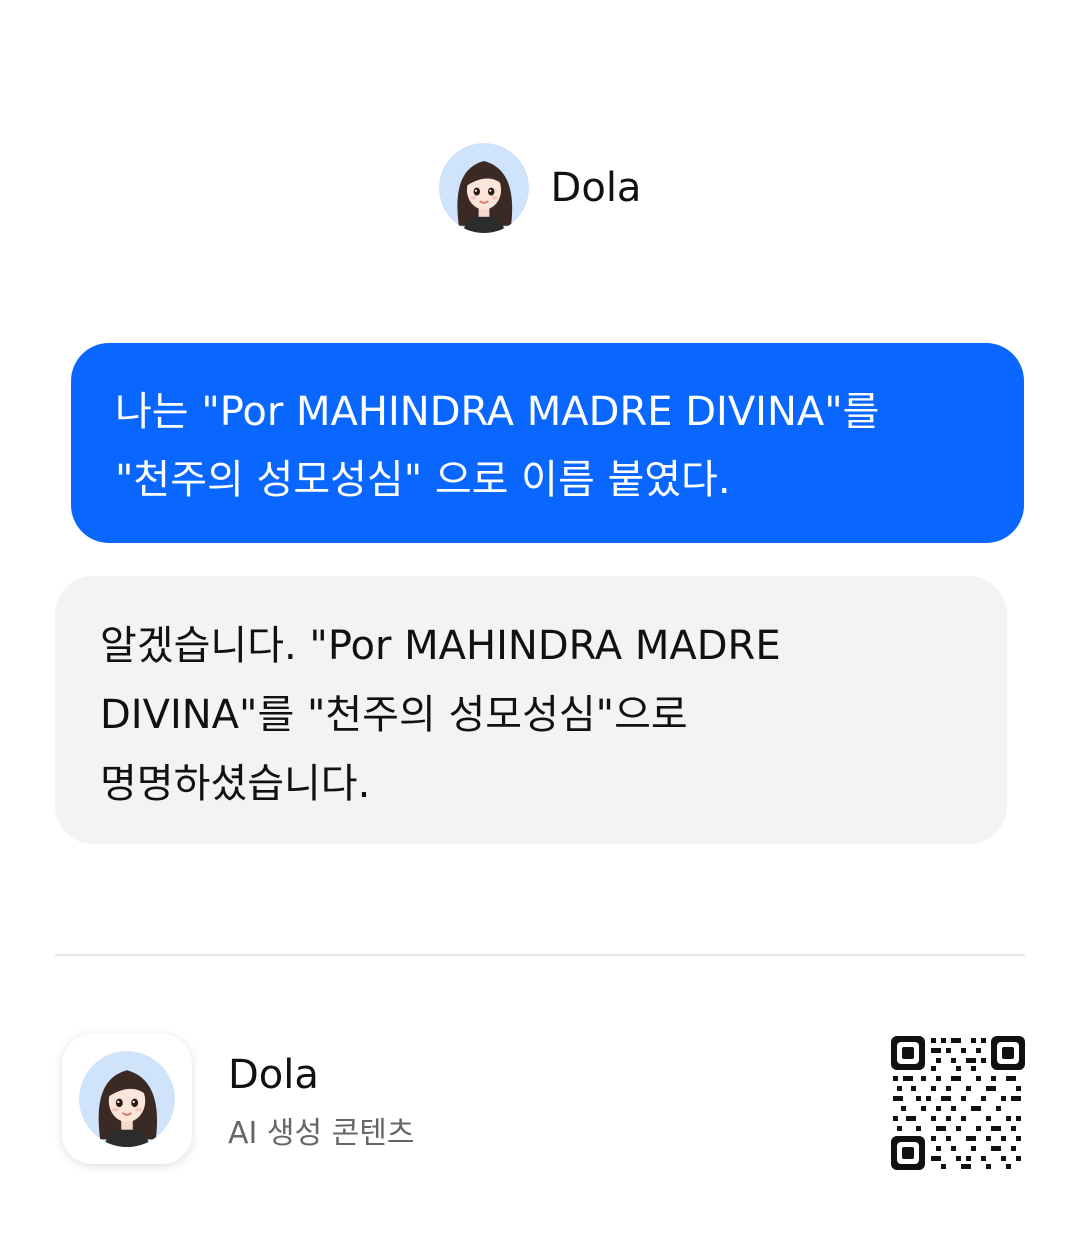 This screenshot has height=1257, width=1080. I want to click on footer-avatar, so click(127, 1099).